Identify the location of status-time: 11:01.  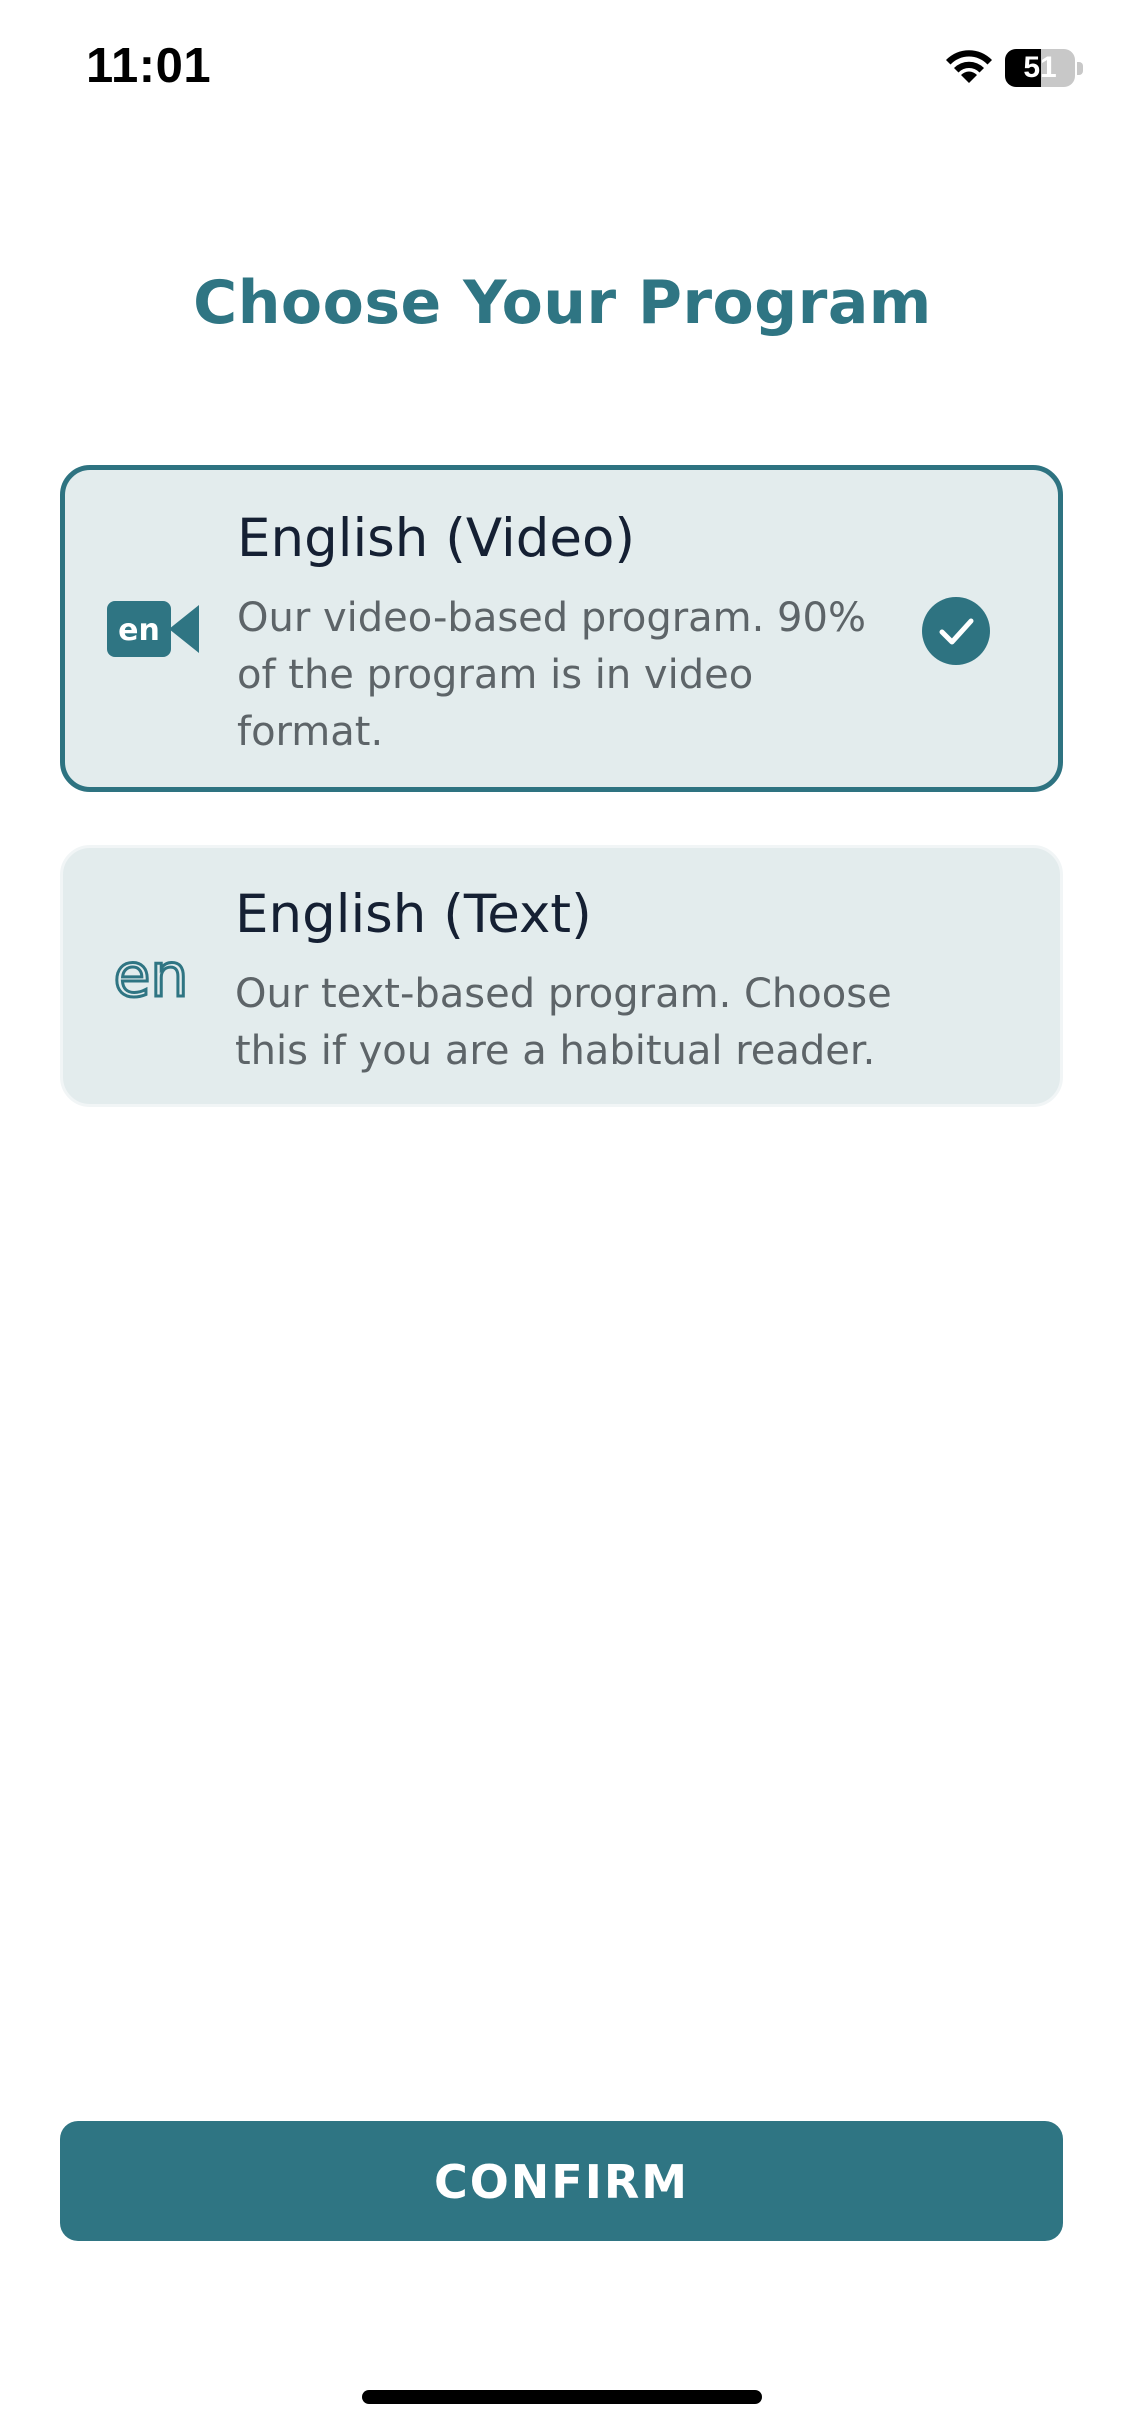
(149, 66).